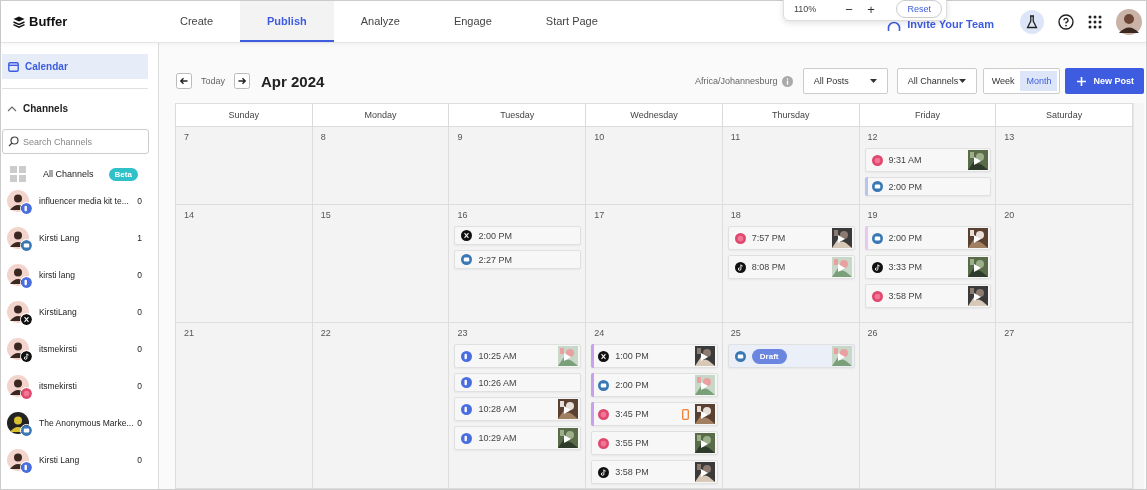 The width and height of the screenshot is (1147, 490). What do you see at coordinates (936, 81) in the screenshot?
I see `filter-dropdown: All Channels` at bounding box center [936, 81].